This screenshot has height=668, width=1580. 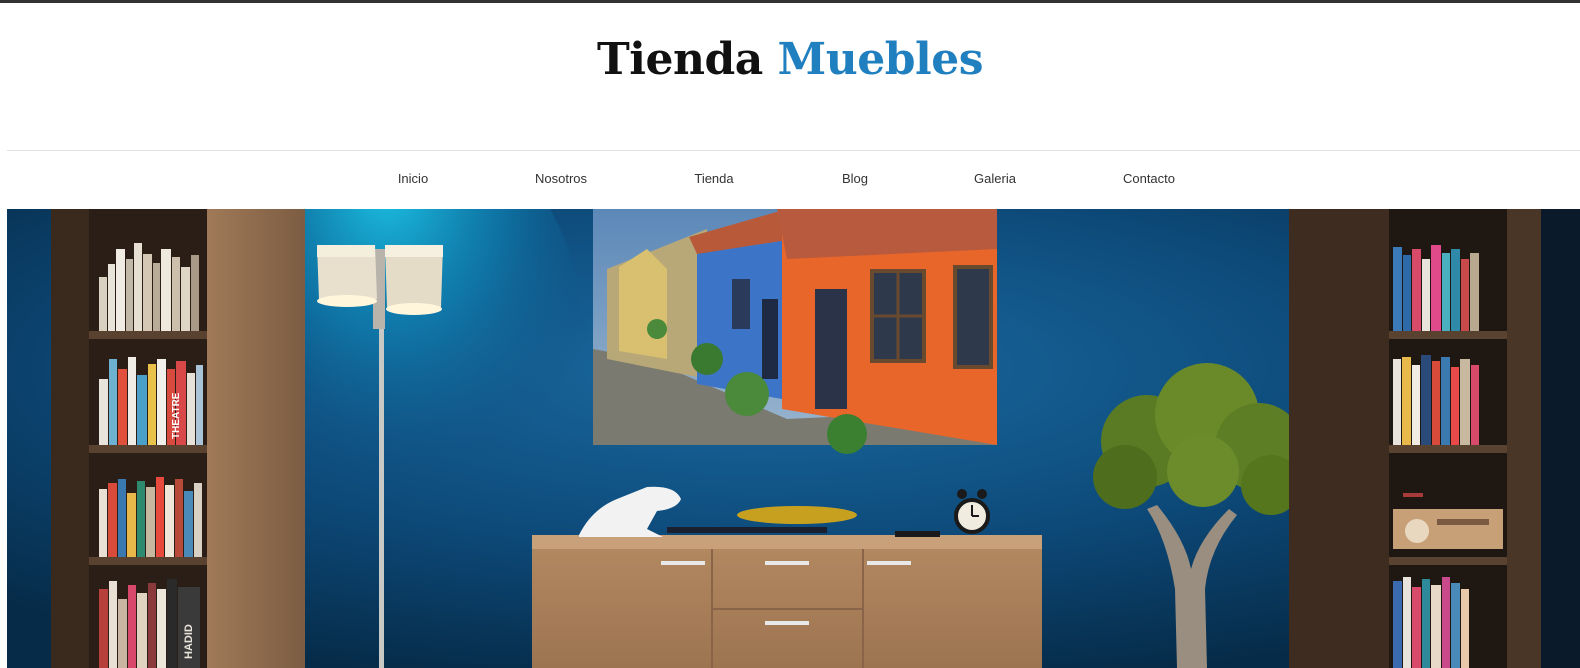 What do you see at coordinates (561, 178) in the screenshot?
I see `nav-item-nosotros: Nosotros` at bounding box center [561, 178].